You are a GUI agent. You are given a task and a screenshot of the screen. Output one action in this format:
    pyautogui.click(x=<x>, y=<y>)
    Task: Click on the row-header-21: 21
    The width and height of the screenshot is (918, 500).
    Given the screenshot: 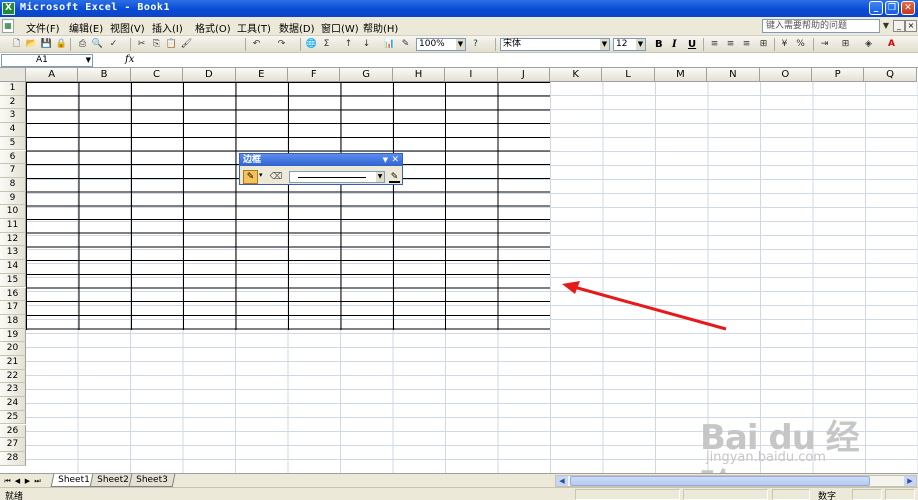 What is the action you would take?
    pyautogui.click(x=13, y=363)
    